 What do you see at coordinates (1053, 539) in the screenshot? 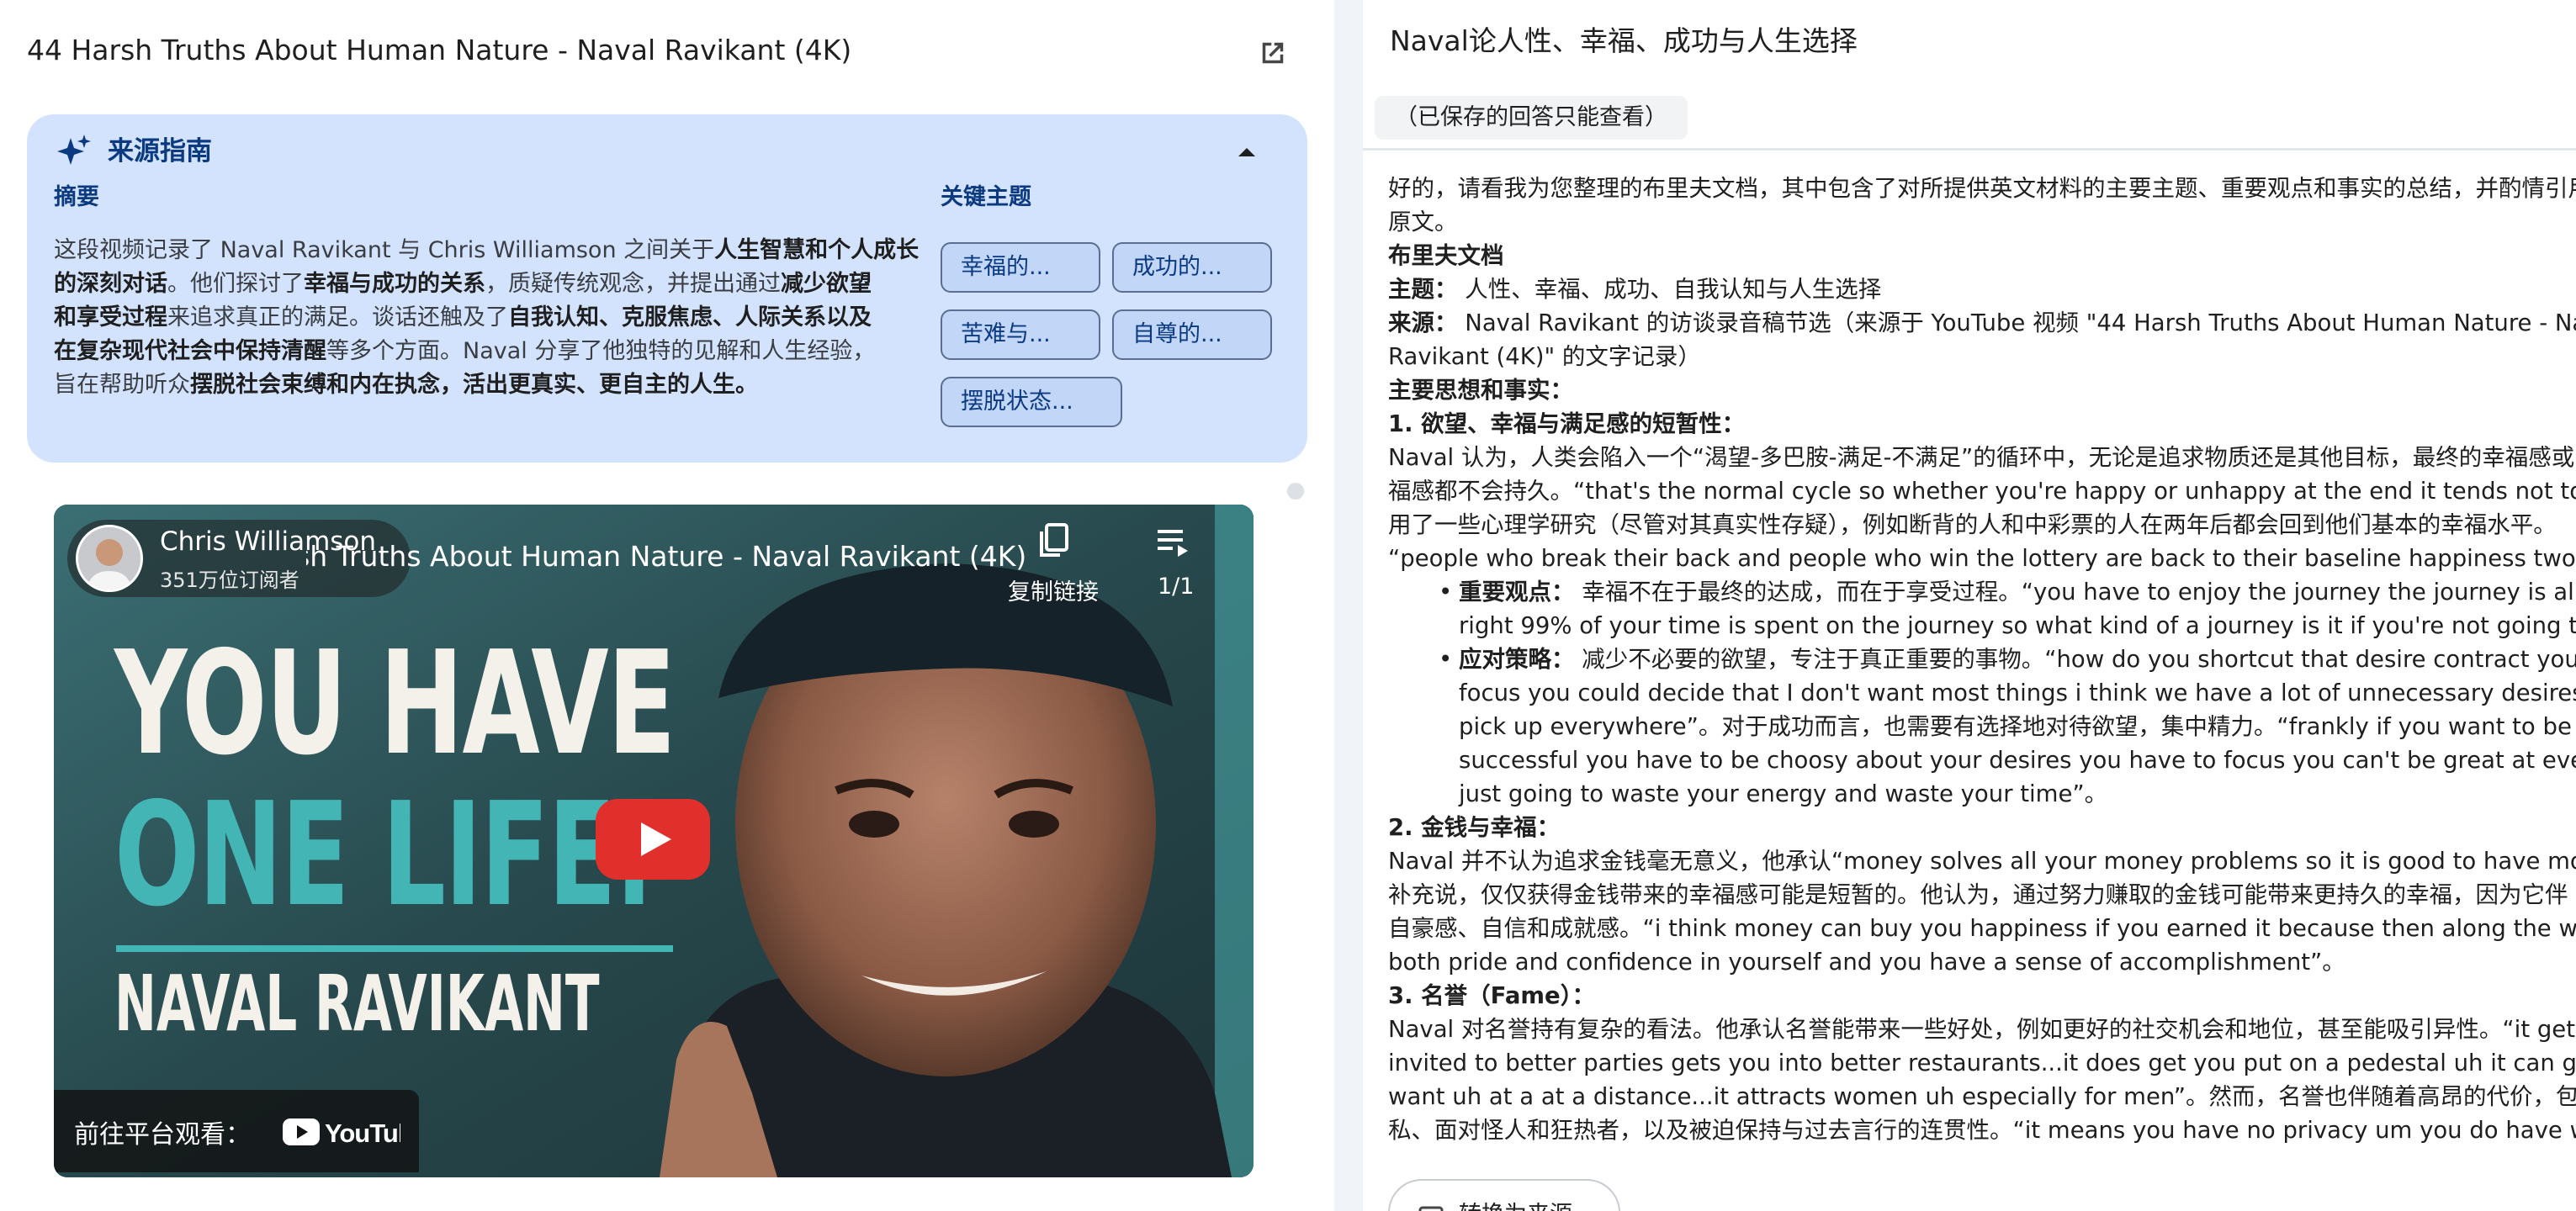
I see `copy-icon` at bounding box center [1053, 539].